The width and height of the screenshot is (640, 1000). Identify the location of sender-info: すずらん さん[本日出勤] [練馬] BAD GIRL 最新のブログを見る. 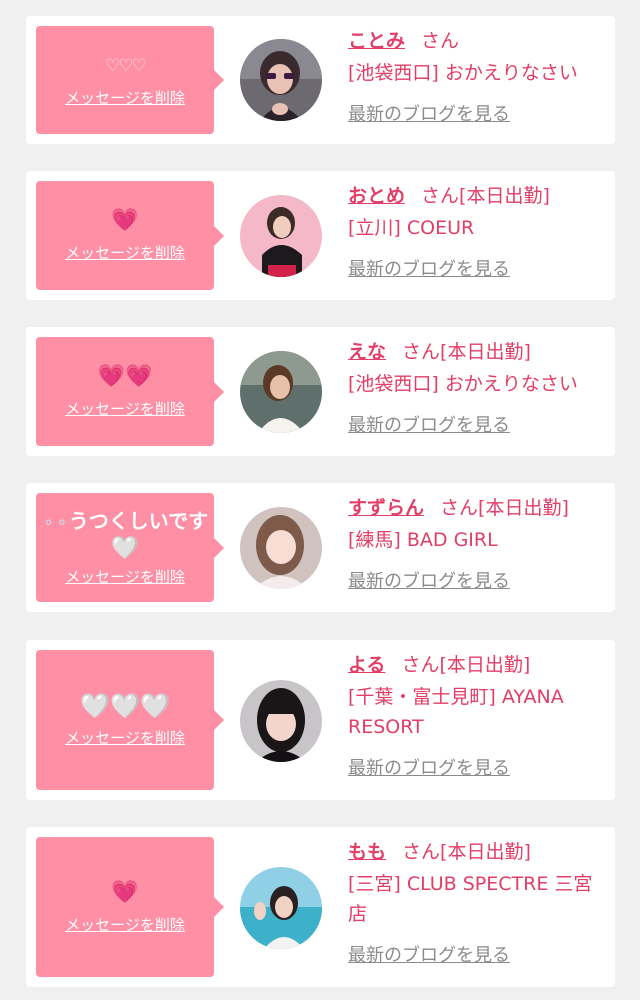
(479, 545).